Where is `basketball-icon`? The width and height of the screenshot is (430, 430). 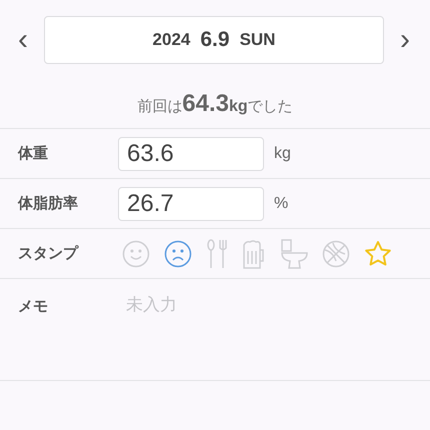
basketball-icon is located at coordinates (336, 254).